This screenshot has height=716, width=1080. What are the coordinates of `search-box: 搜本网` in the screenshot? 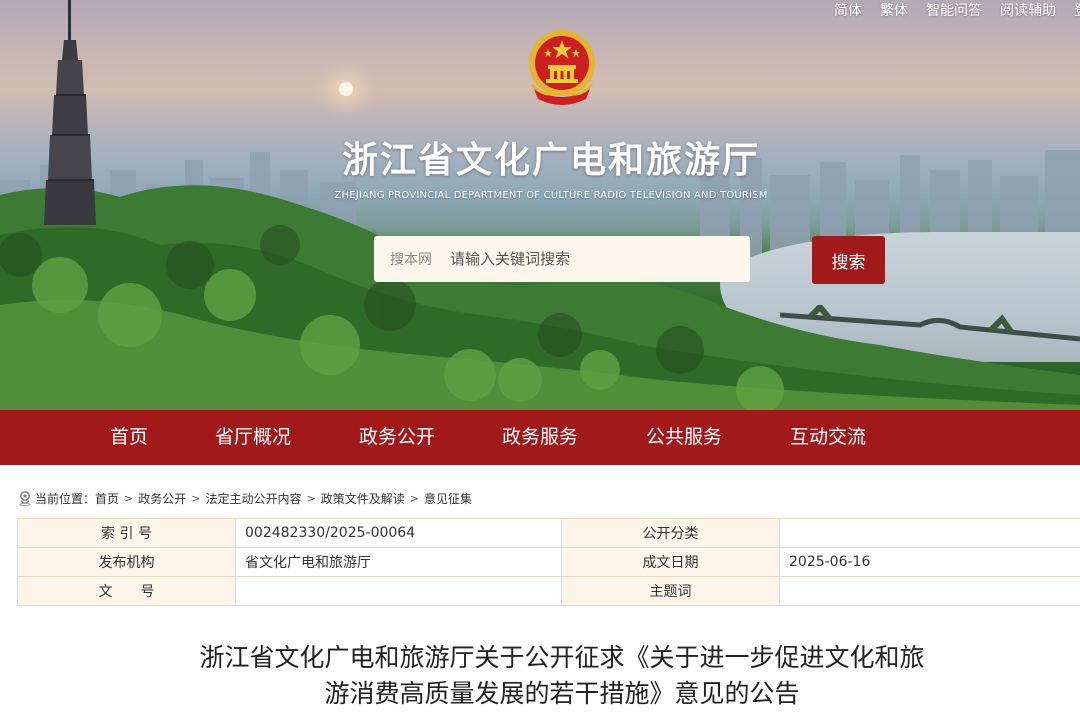 It's located at (562, 259).